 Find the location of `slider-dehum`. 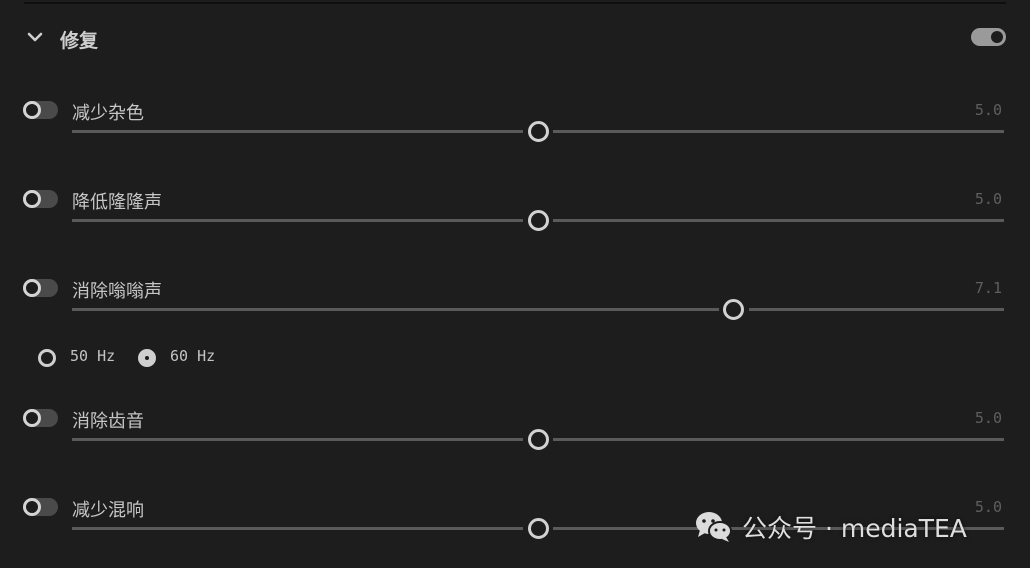

slider-dehum is located at coordinates (538, 309).